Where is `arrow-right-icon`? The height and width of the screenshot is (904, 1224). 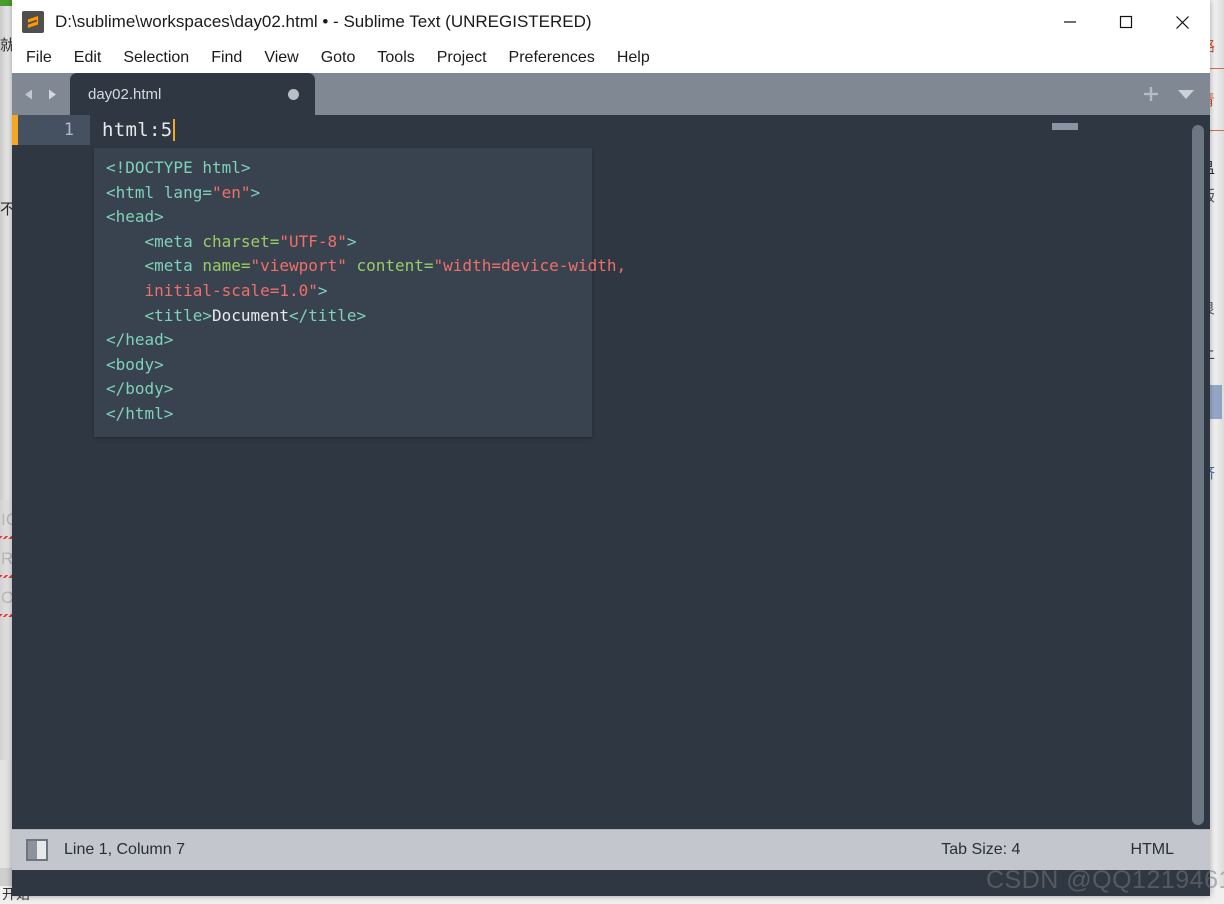
arrow-right-icon is located at coordinates (51, 94).